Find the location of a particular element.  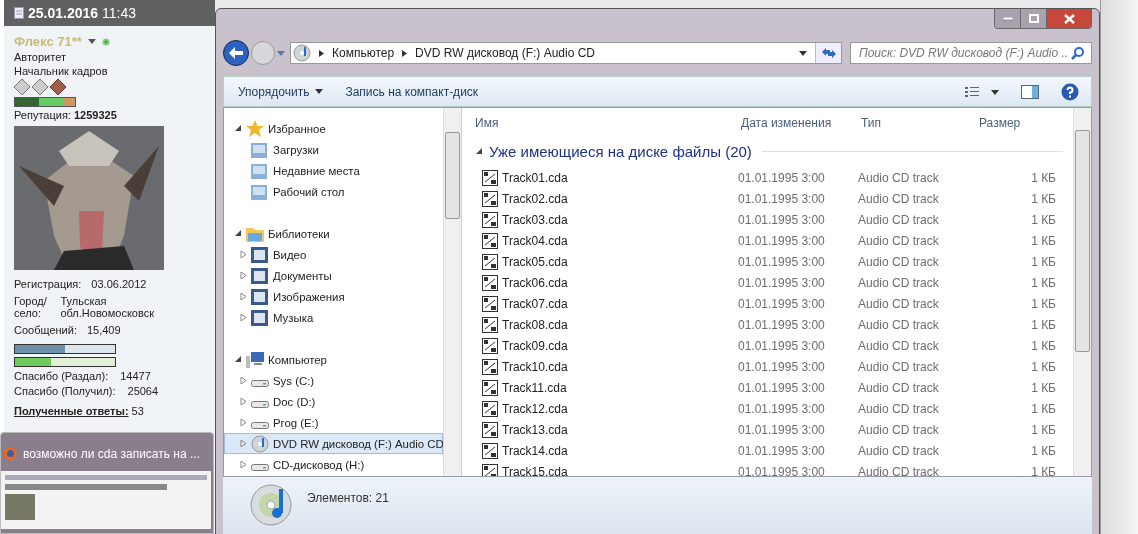

file-name: Track11.cda is located at coordinates (534, 387).